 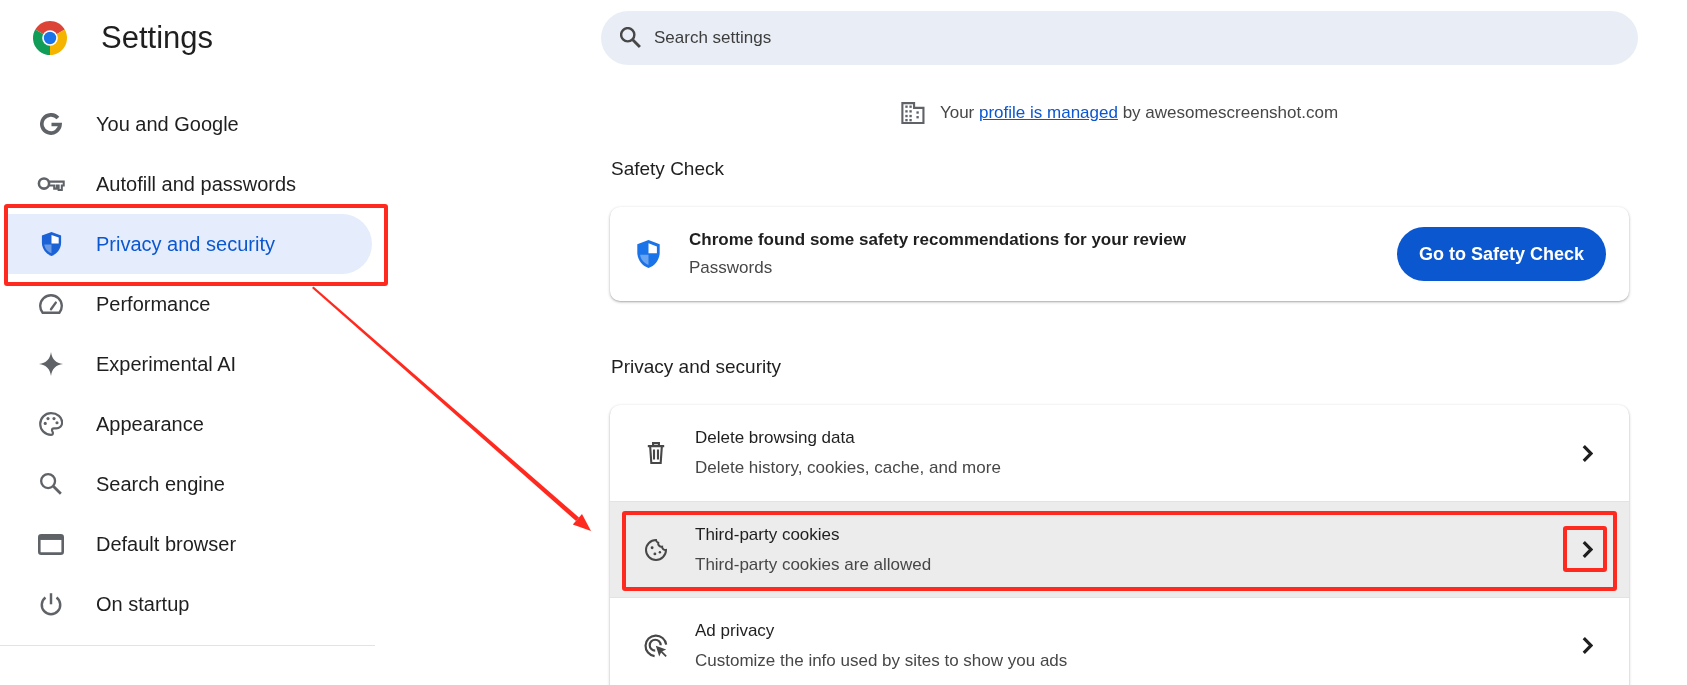 I want to click on safety-title: Chrome found some safety recommendations for your review, so click(x=938, y=240).